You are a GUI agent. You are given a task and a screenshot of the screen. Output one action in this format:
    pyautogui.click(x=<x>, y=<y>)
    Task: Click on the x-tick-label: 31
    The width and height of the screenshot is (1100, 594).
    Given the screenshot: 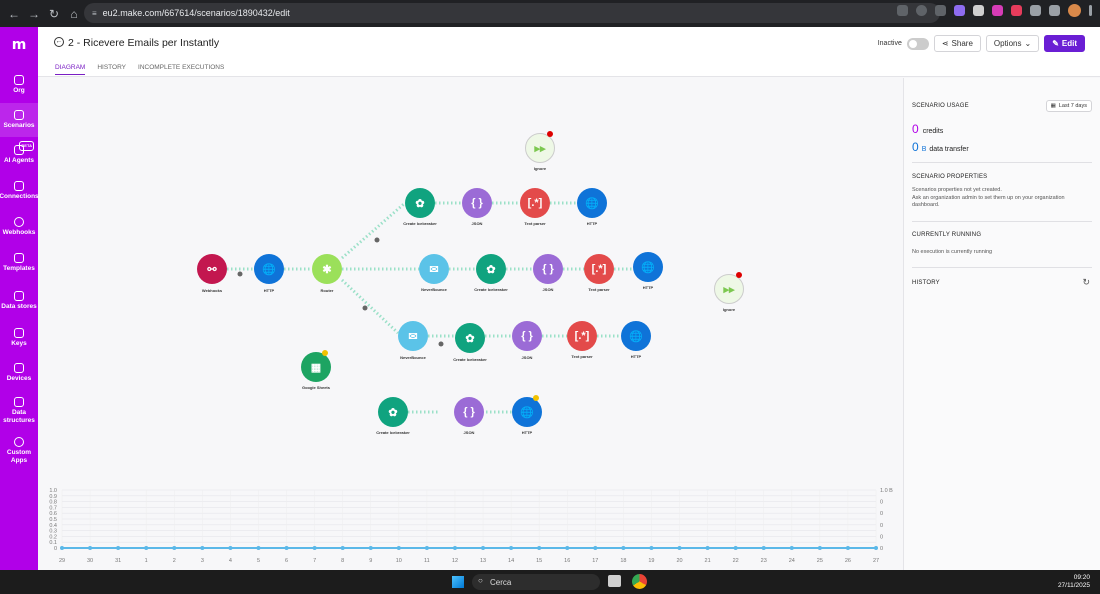 What is the action you would take?
    pyautogui.click(x=118, y=561)
    